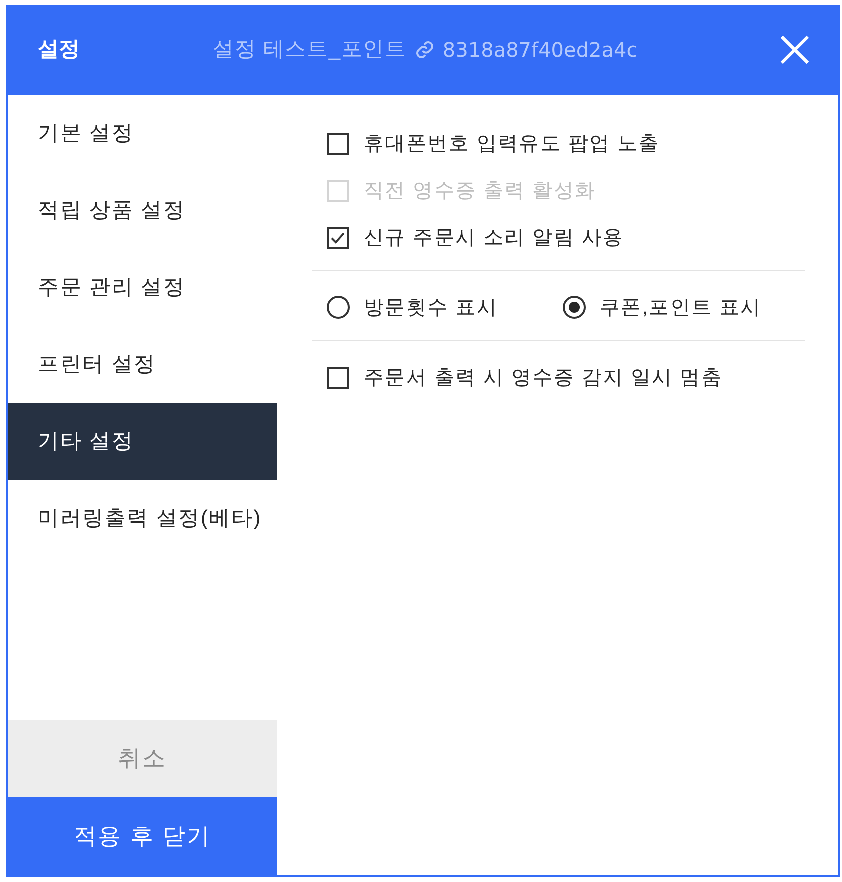  I want to click on window-subtitle: 설정 테스트_포인트, so click(310, 50).